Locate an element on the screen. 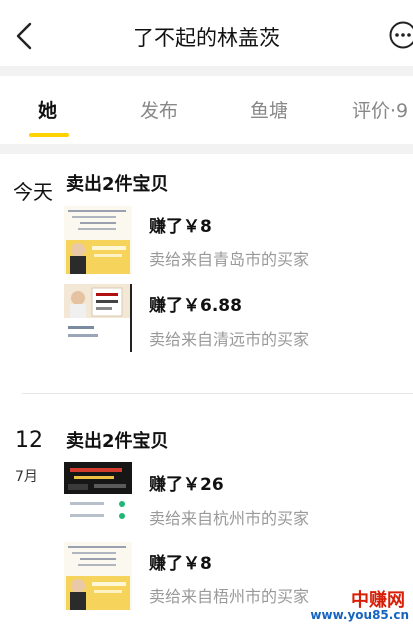 The image size is (413, 626). group-date: 今天 is located at coordinates (33, 192).